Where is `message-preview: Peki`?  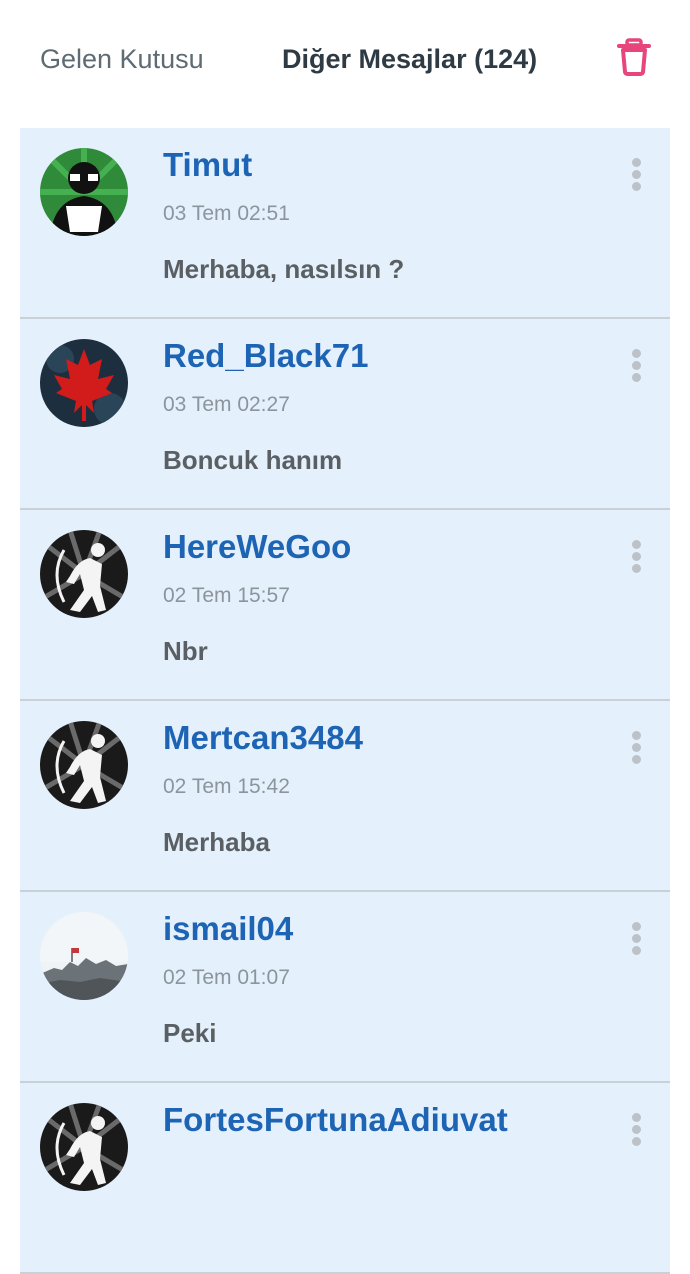 message-preview: Peki is located at coordinates (190, 1033).